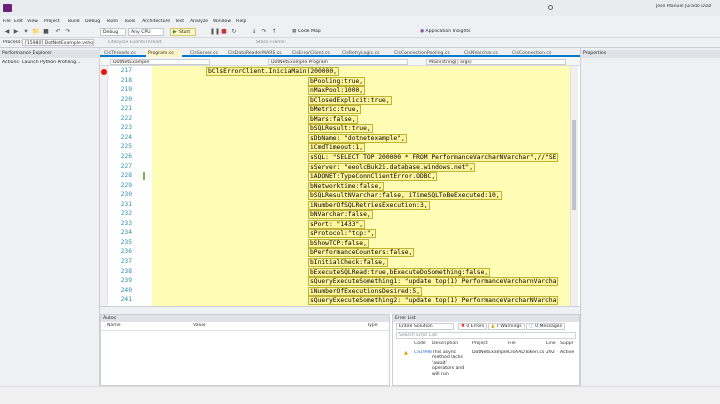  I want to click on tab-clsdatareadermars: ClsDataReaderMARS.cs, so click(255, 53).